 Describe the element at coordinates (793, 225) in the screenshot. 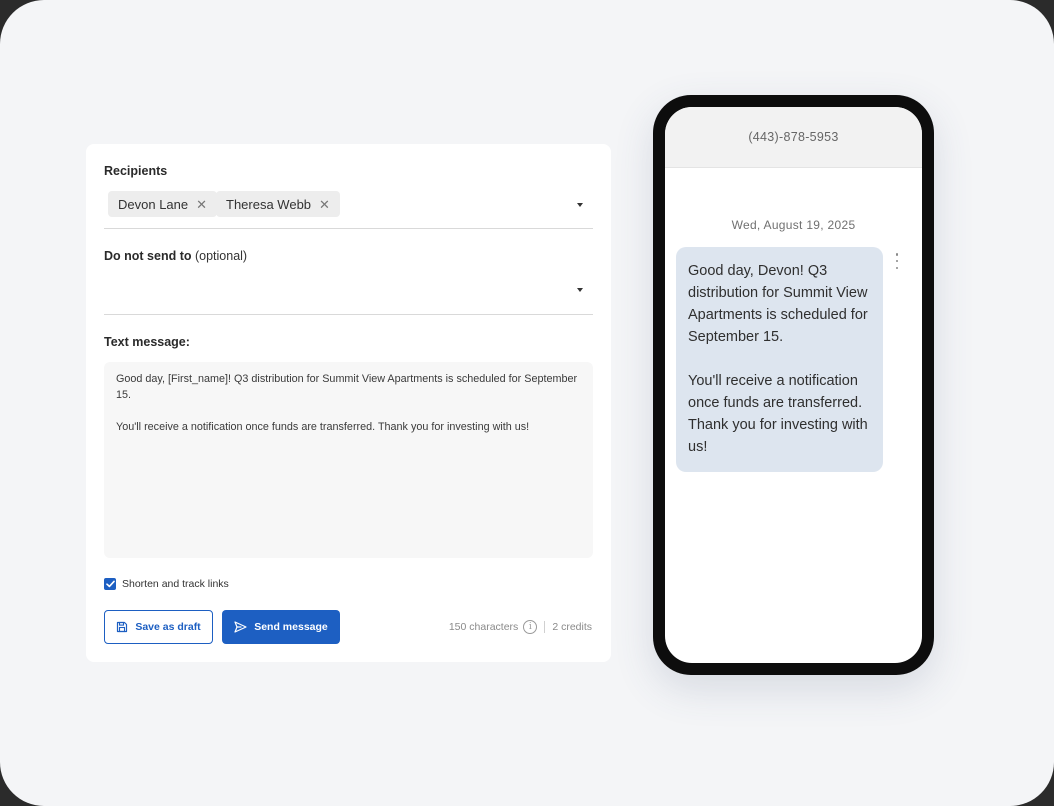

I see `message-date: Wed, August 19, 2025` at that location.